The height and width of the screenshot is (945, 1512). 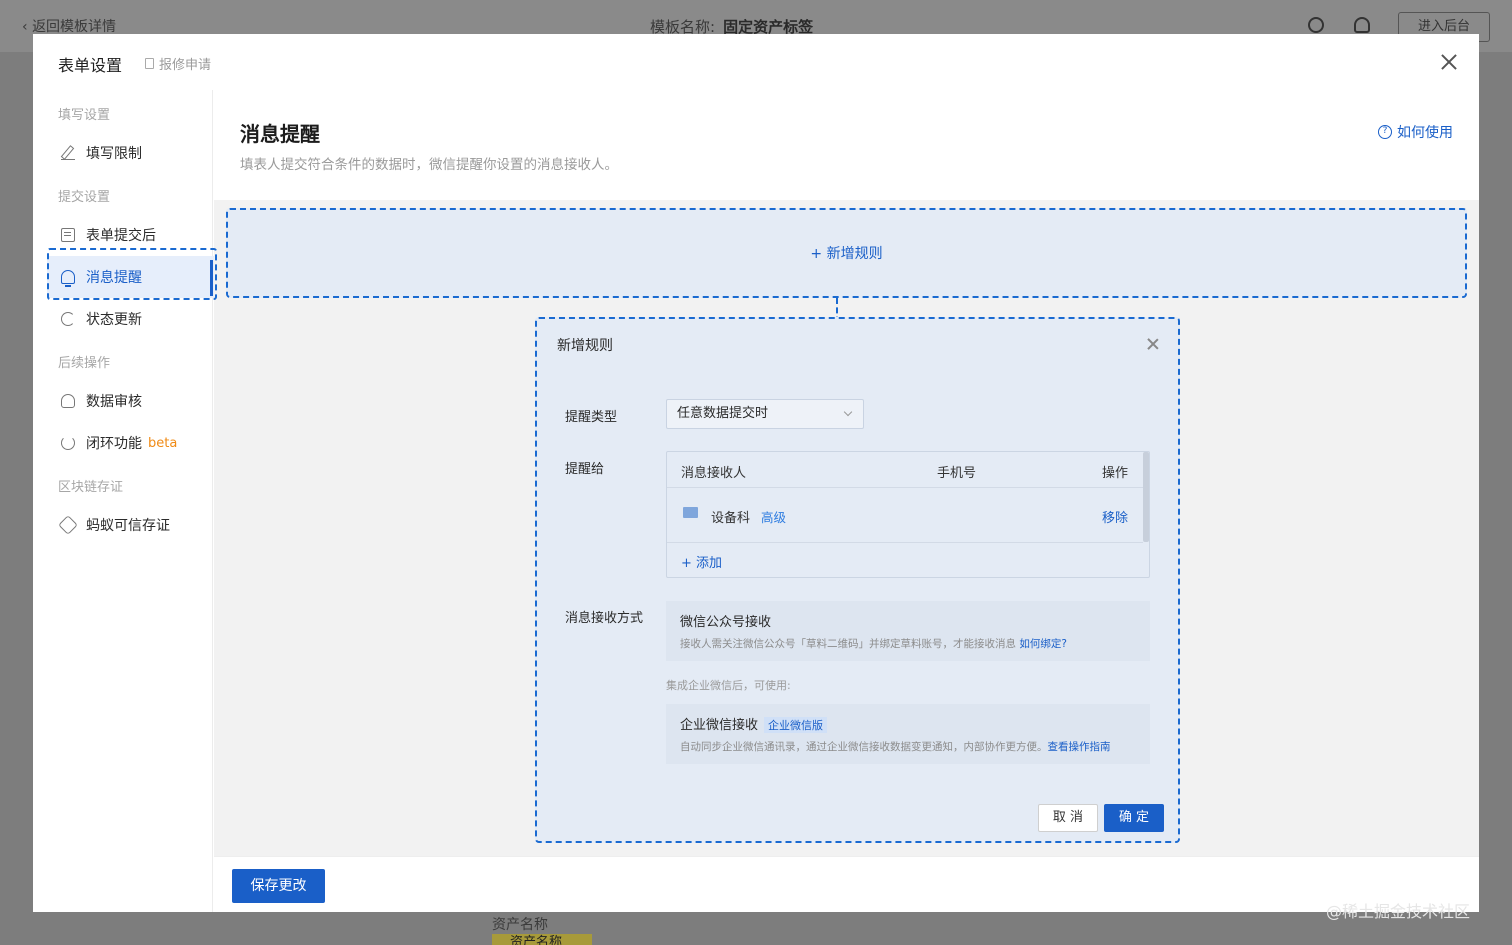 What do you see at coordinates (91, 487) in the screenshot?
I see `group-blockchain: 区块链存证` at bounding box center [91, 487].